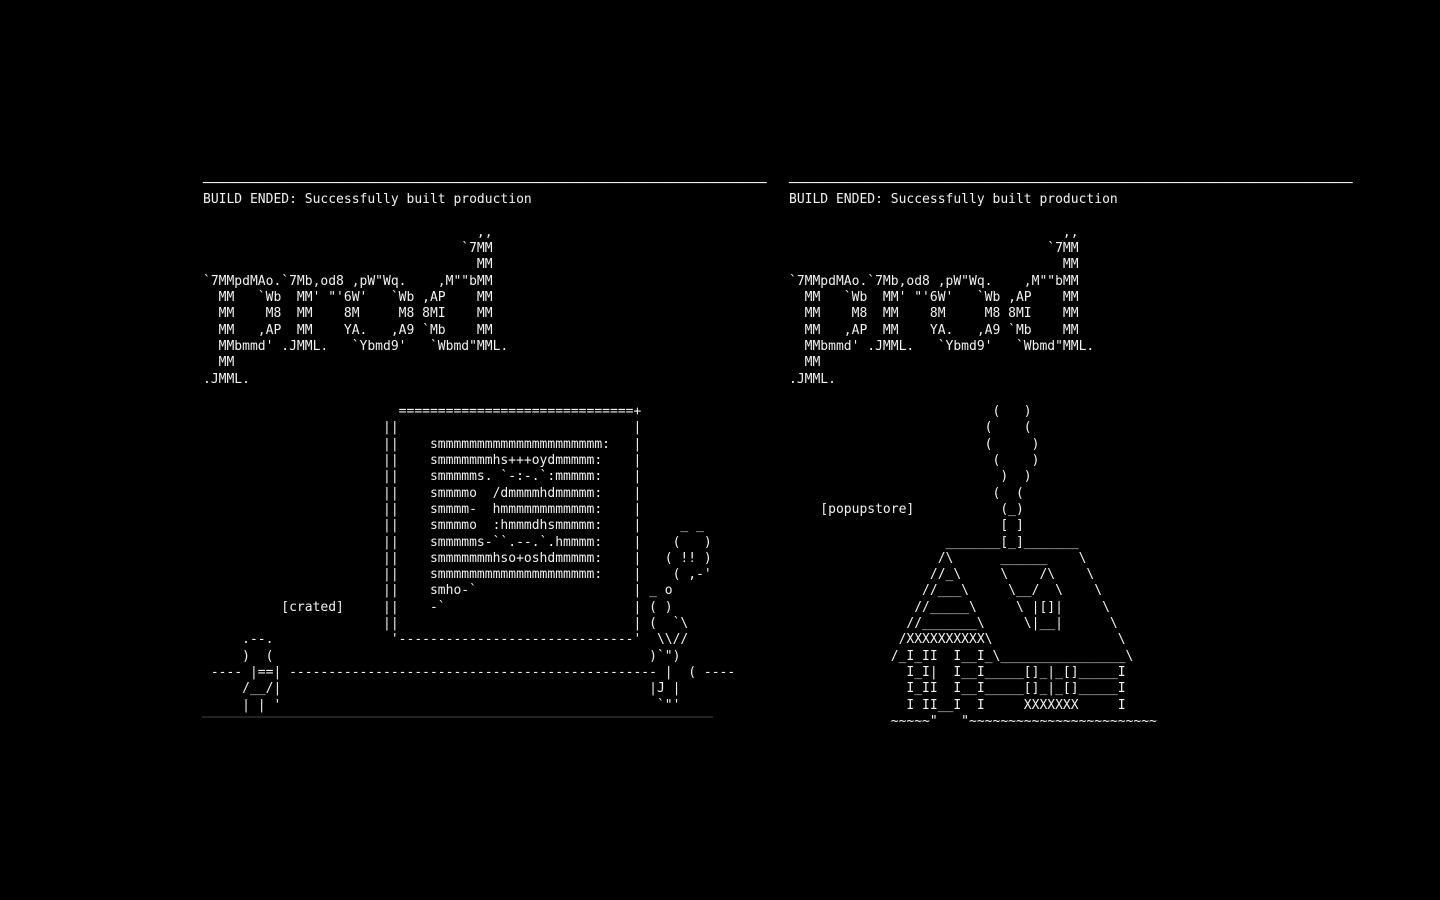  I want to click on separator-line, so click(457, 717).